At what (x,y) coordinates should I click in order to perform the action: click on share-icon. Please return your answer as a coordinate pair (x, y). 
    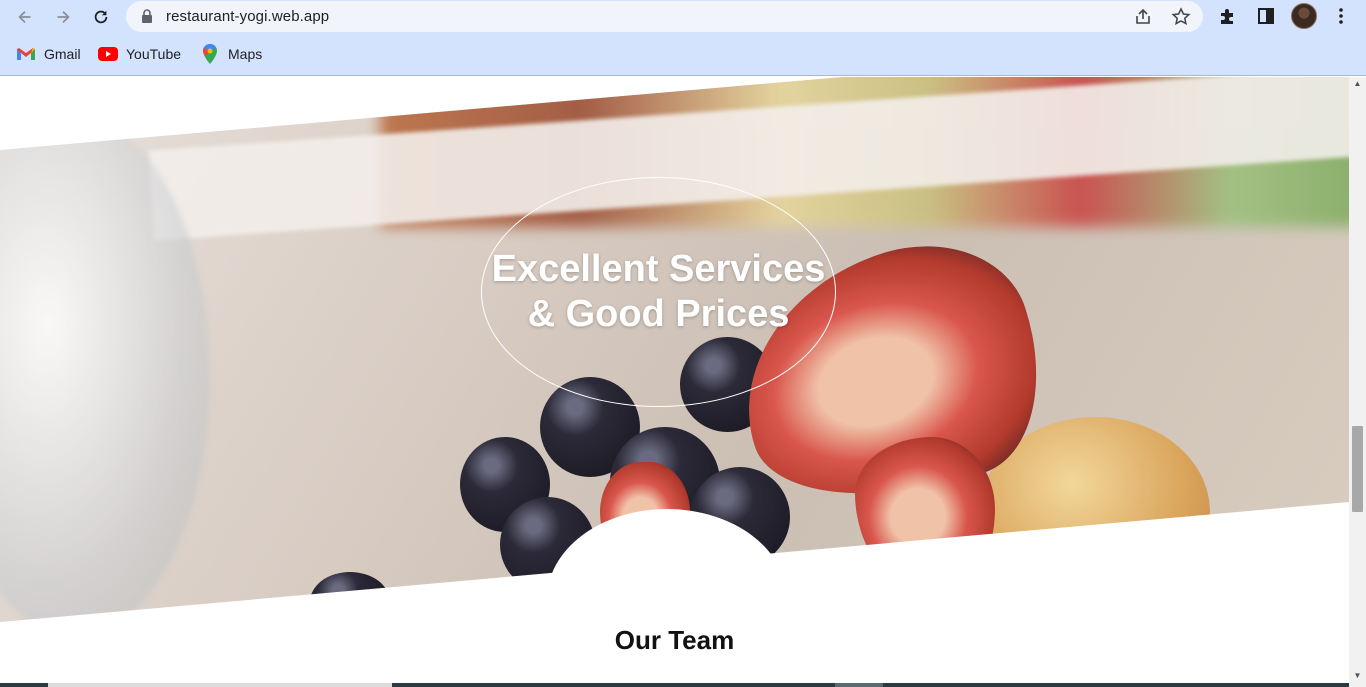
    Looking at the image, I should click on (1143, 17).